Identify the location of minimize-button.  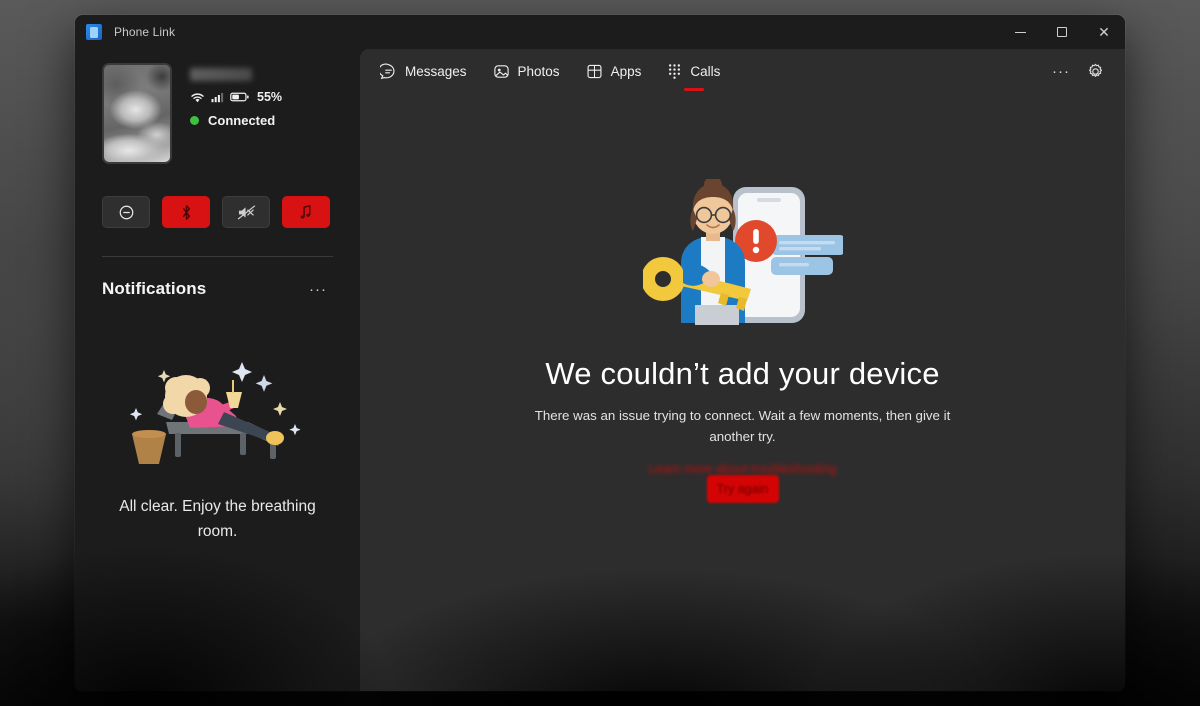
(1020, 32).